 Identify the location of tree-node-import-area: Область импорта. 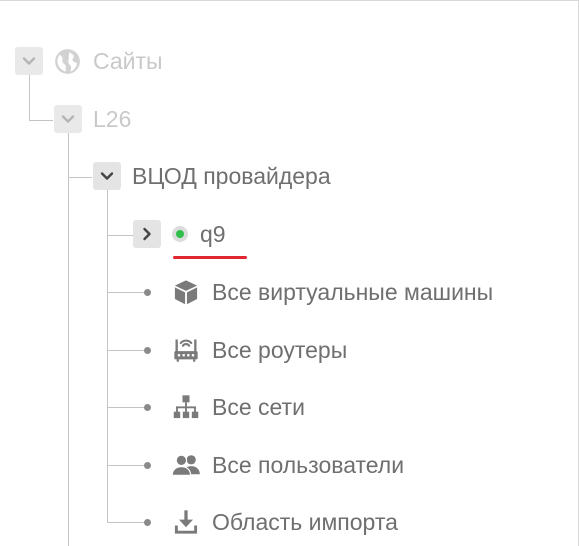
(289, 522).